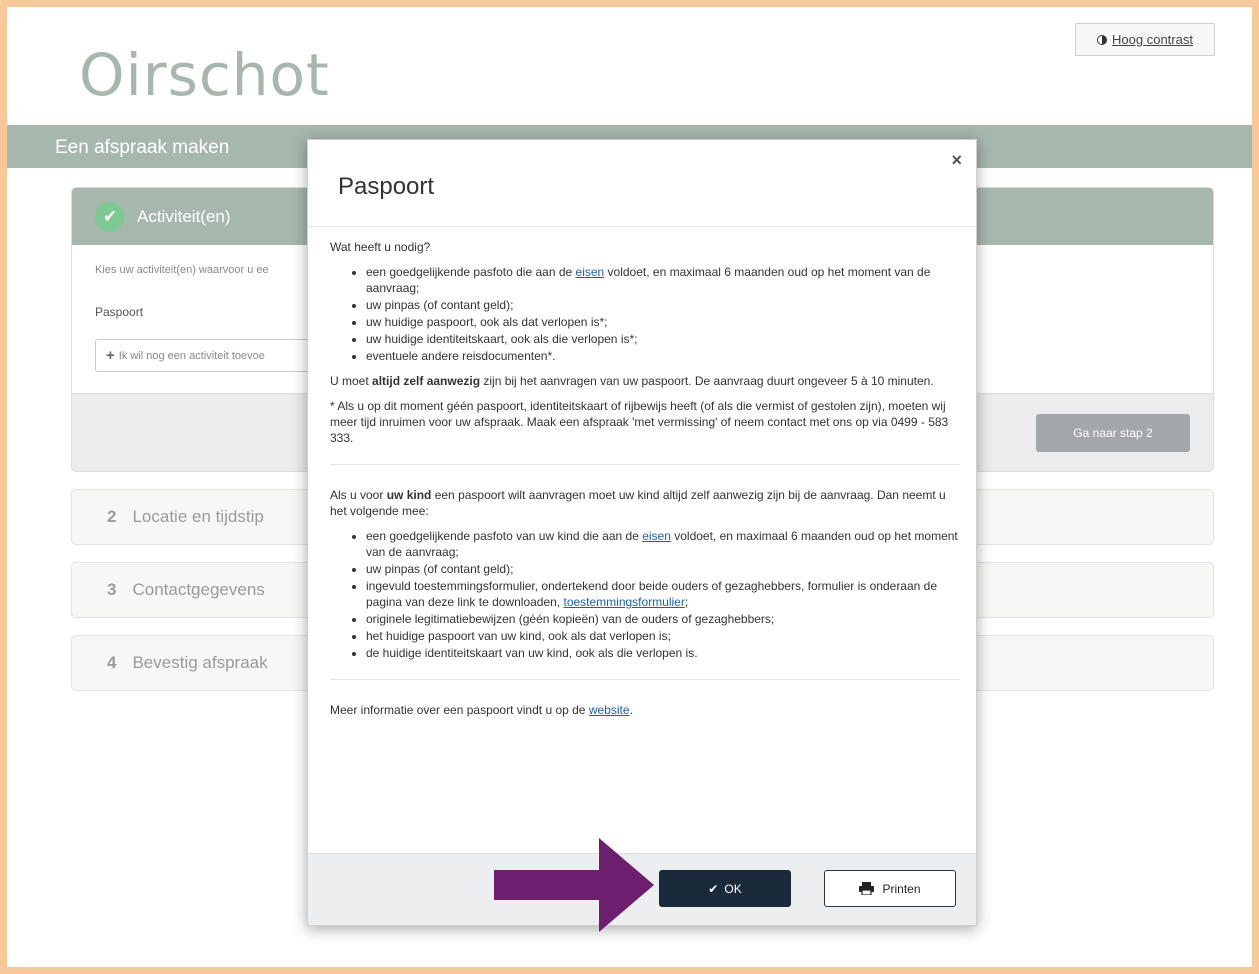  What do you see at coordinates (1102, 39) in the screenshot?
I see `contrast-icon` at bounding box center [1102, 39].